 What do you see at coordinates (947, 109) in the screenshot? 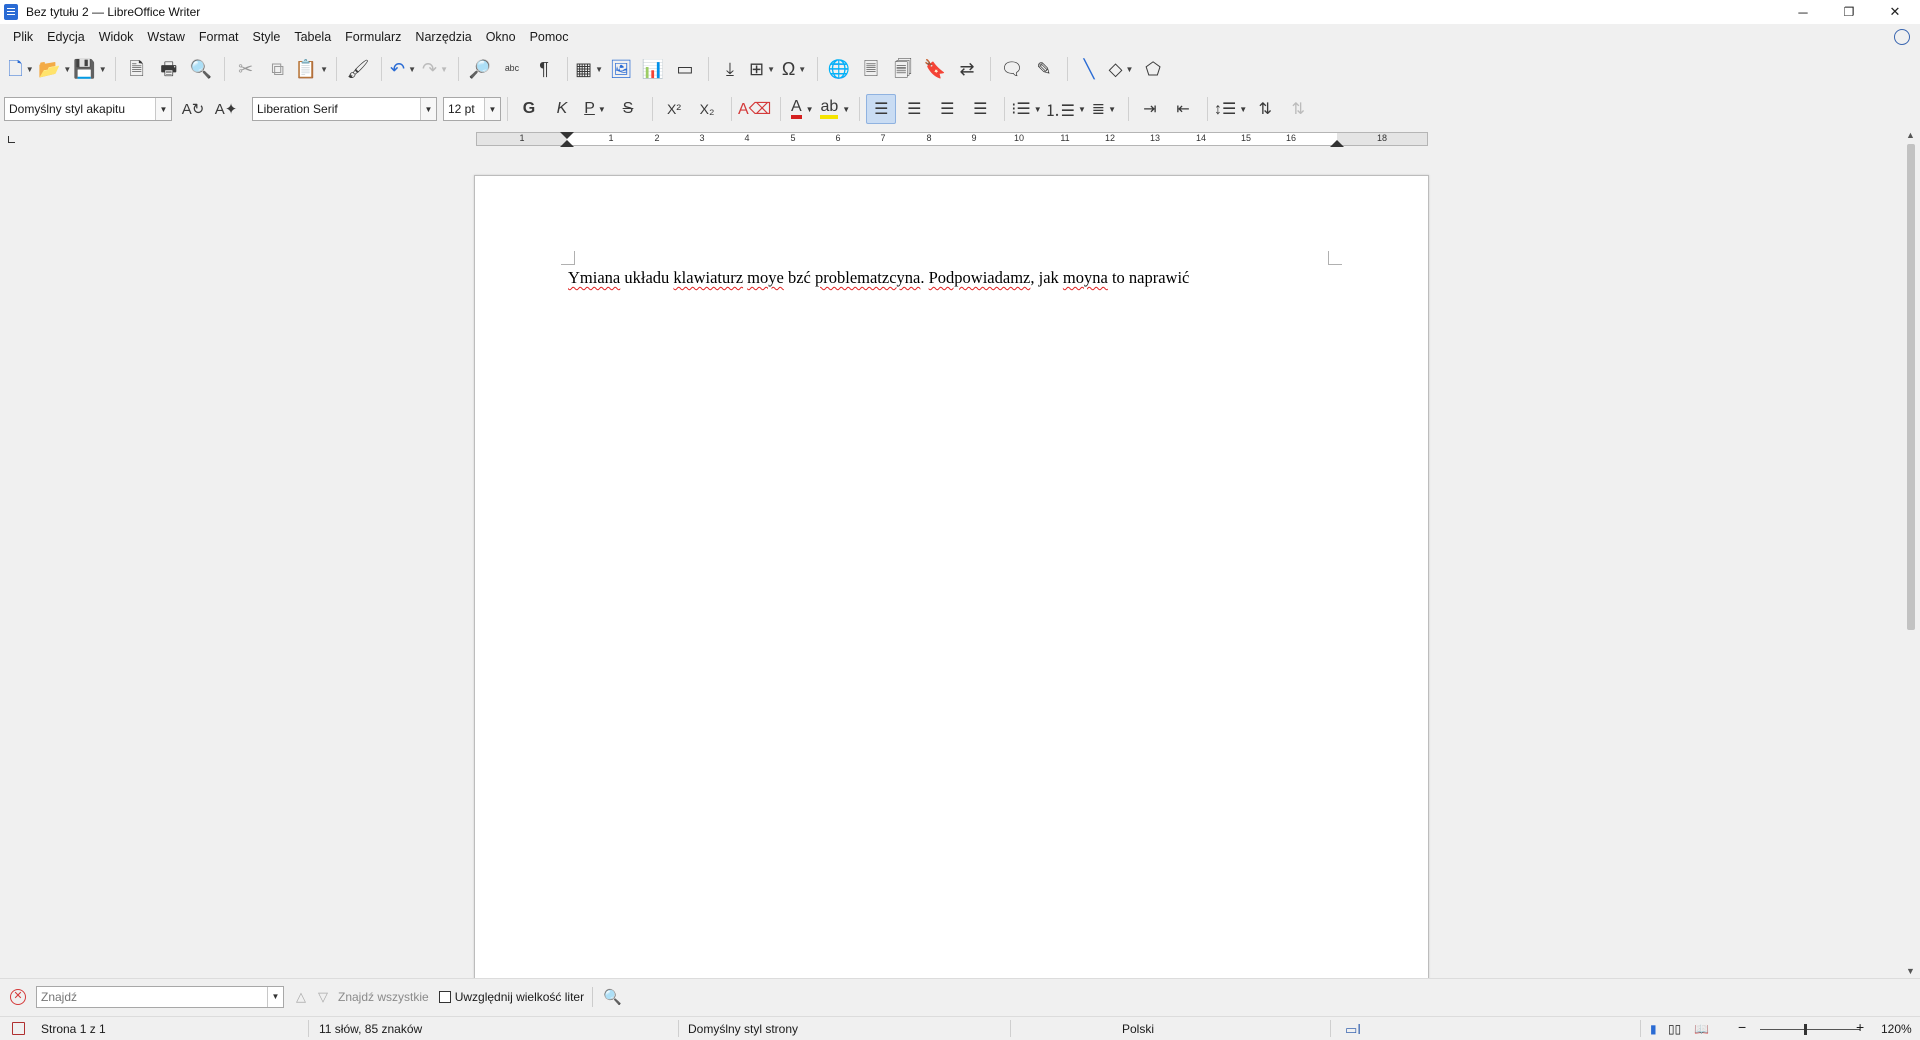
I see `align-right-button: ☰` at bounding box center [947, 109].